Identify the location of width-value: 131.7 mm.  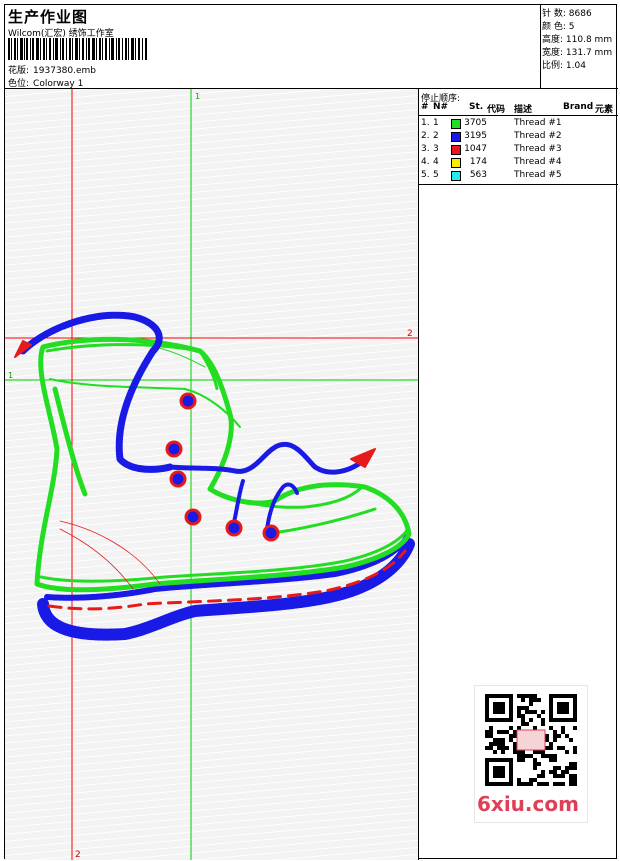
(589, 53).